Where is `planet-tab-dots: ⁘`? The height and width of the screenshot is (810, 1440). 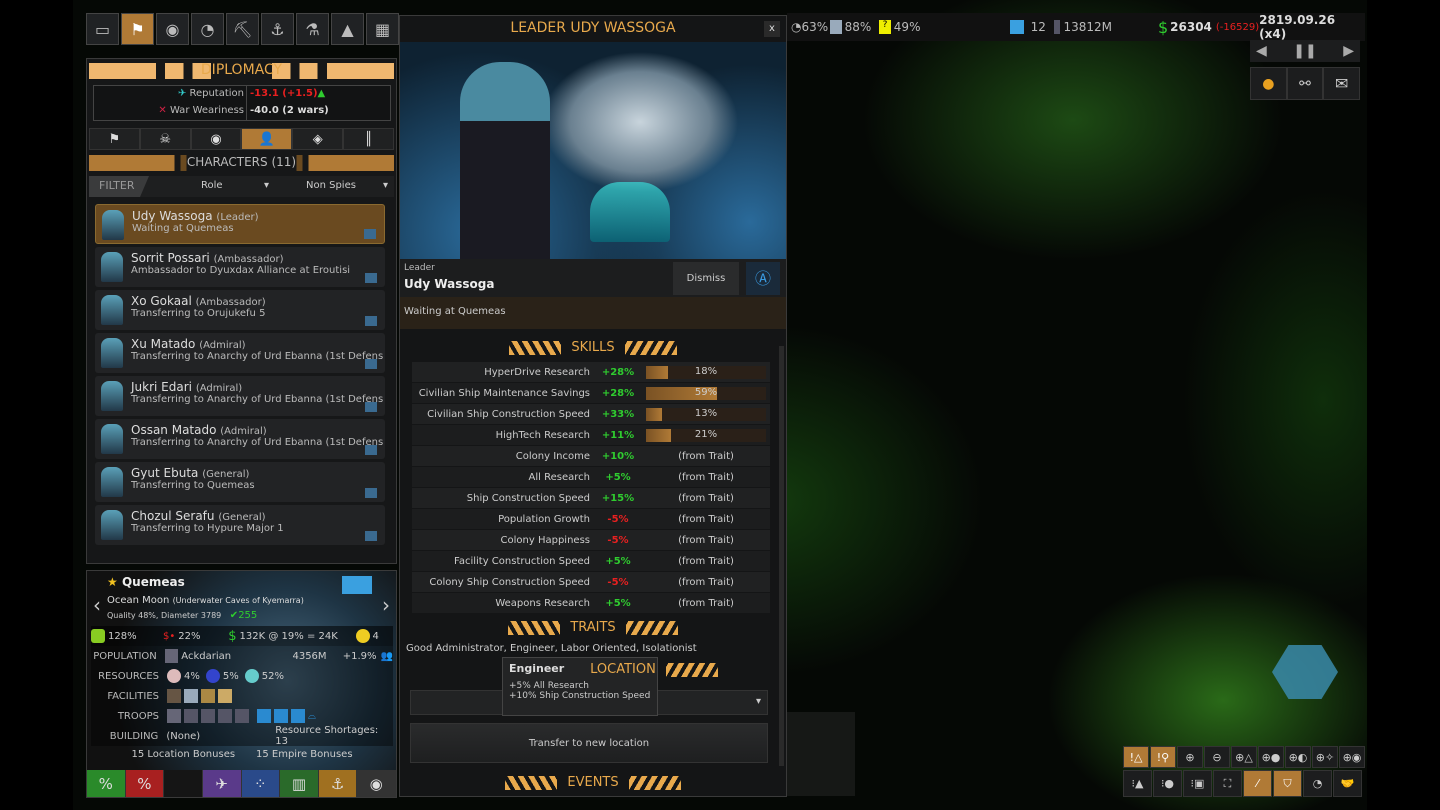
planet-tab-dots: ⁘ is located at coordinates (261, 783).